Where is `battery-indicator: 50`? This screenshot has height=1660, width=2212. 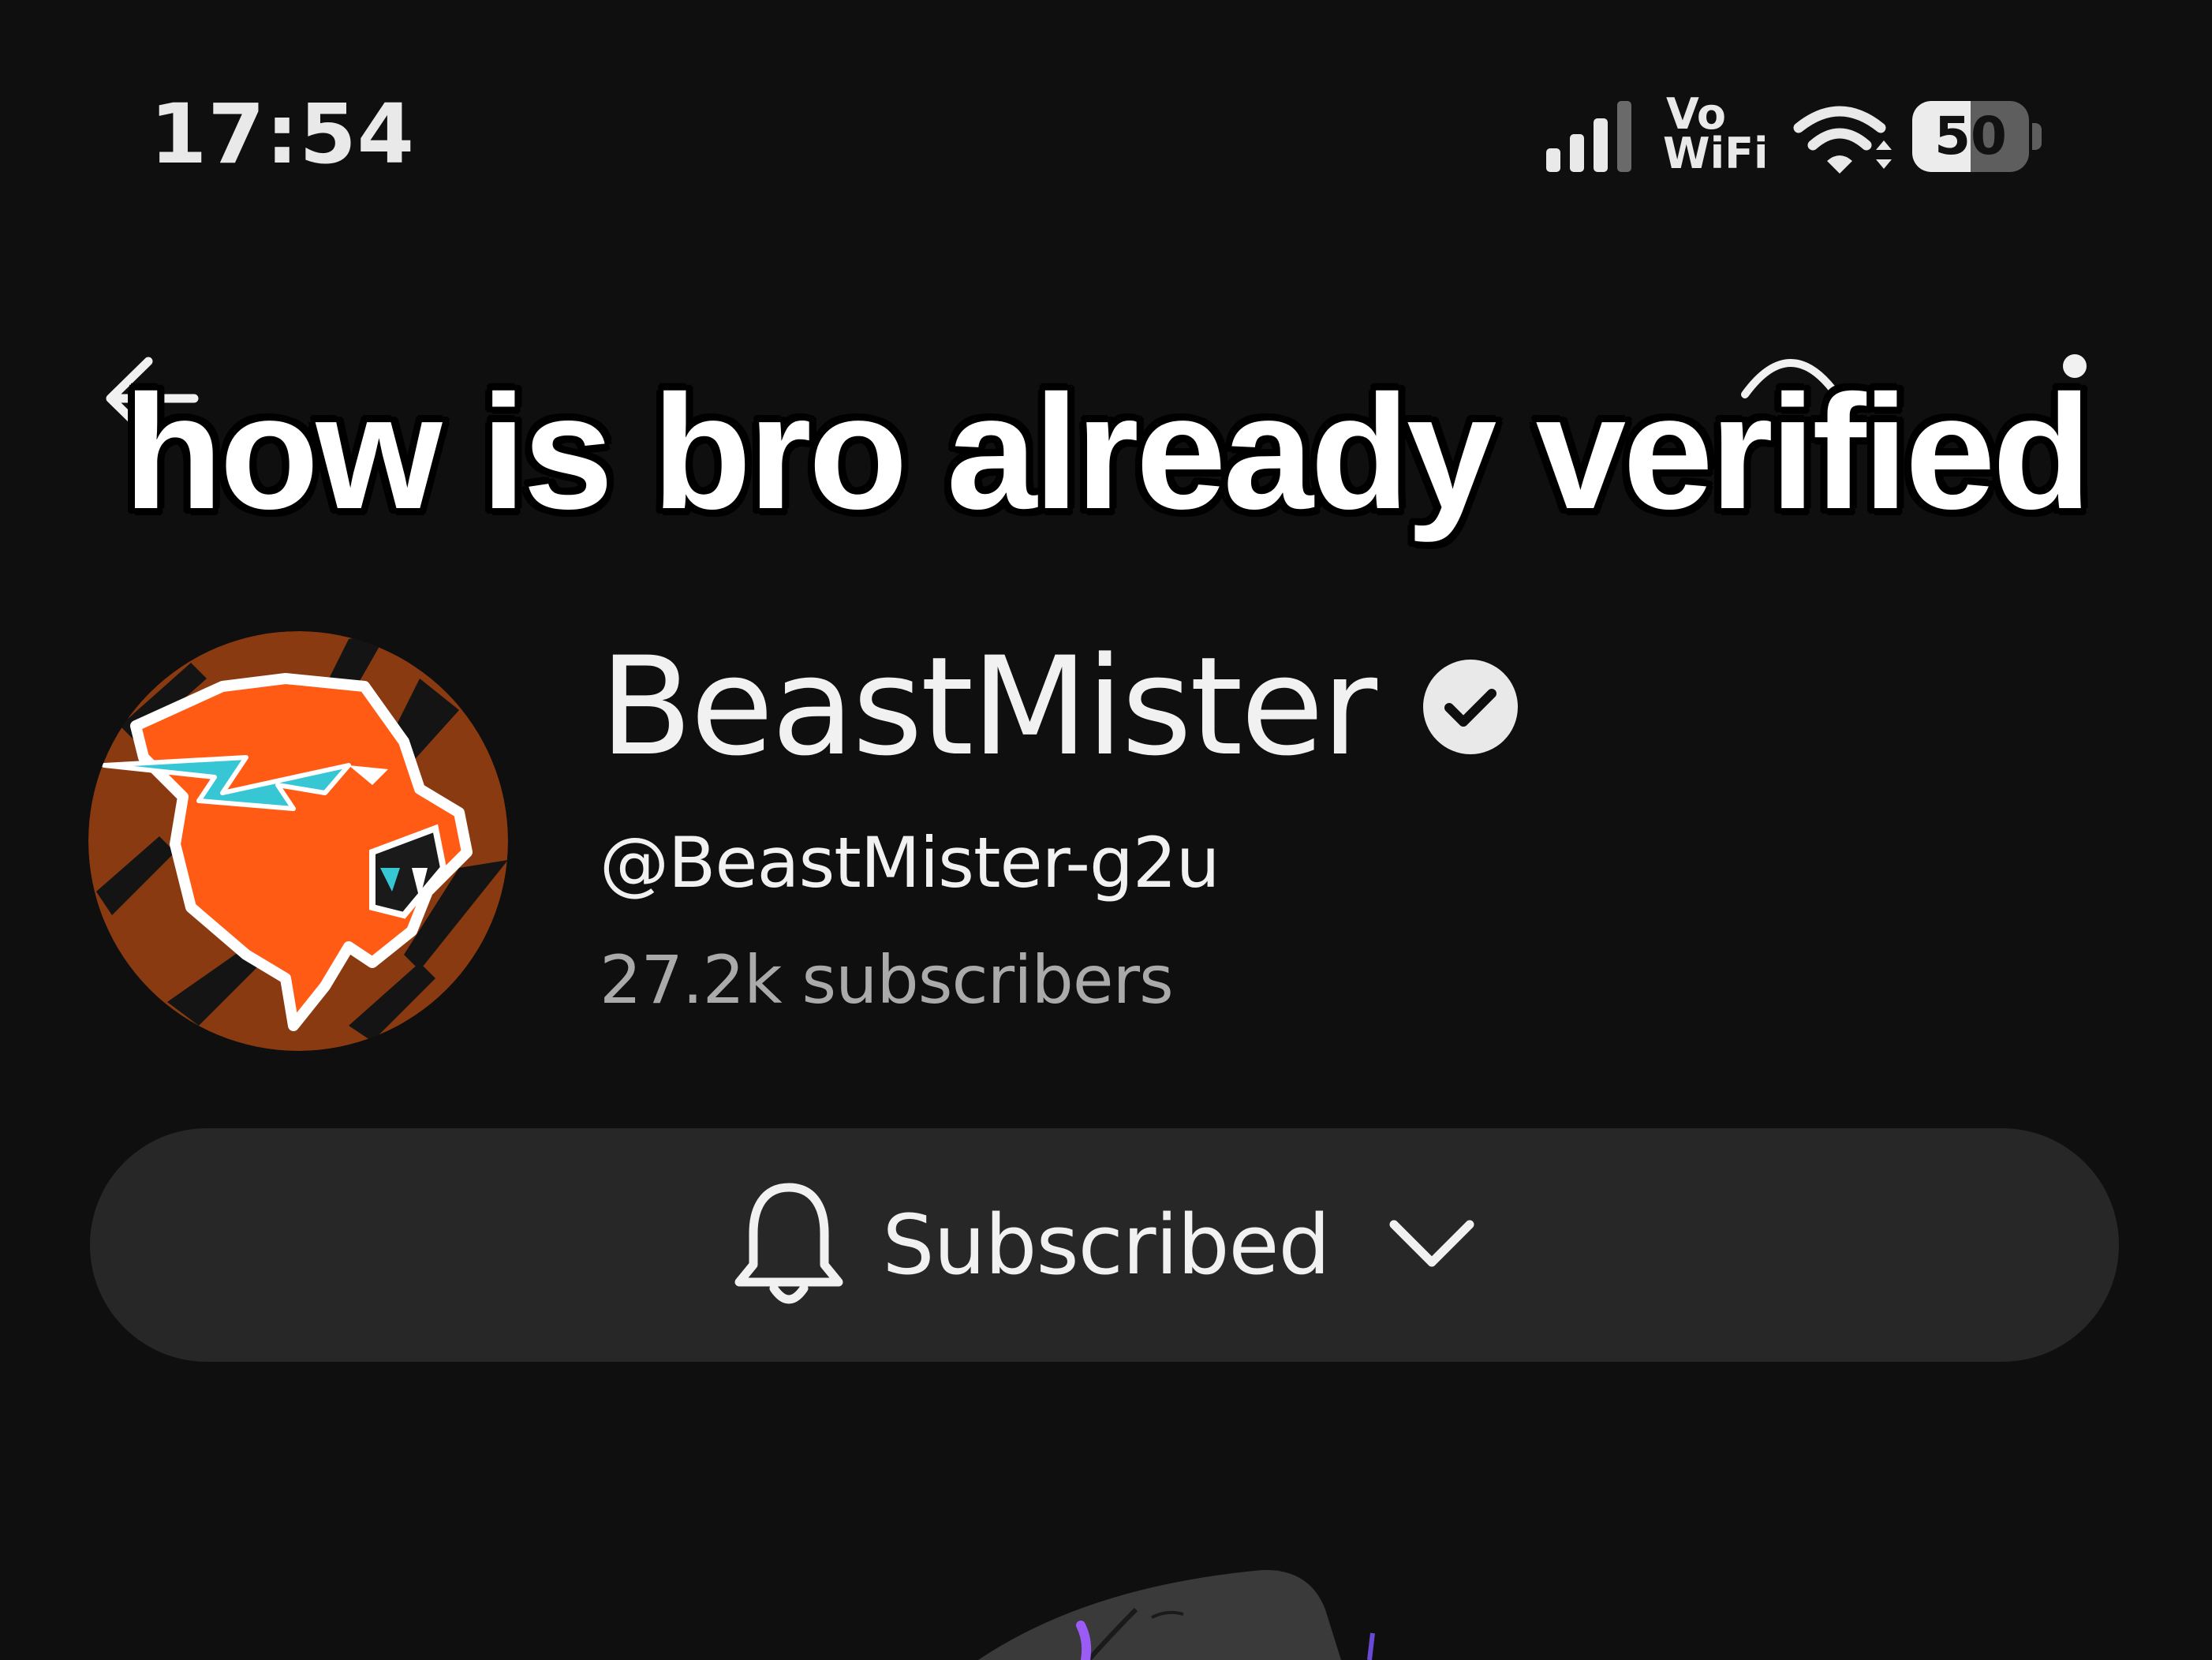 battery-indicator: 50 is located at coordinates (1977, 136).